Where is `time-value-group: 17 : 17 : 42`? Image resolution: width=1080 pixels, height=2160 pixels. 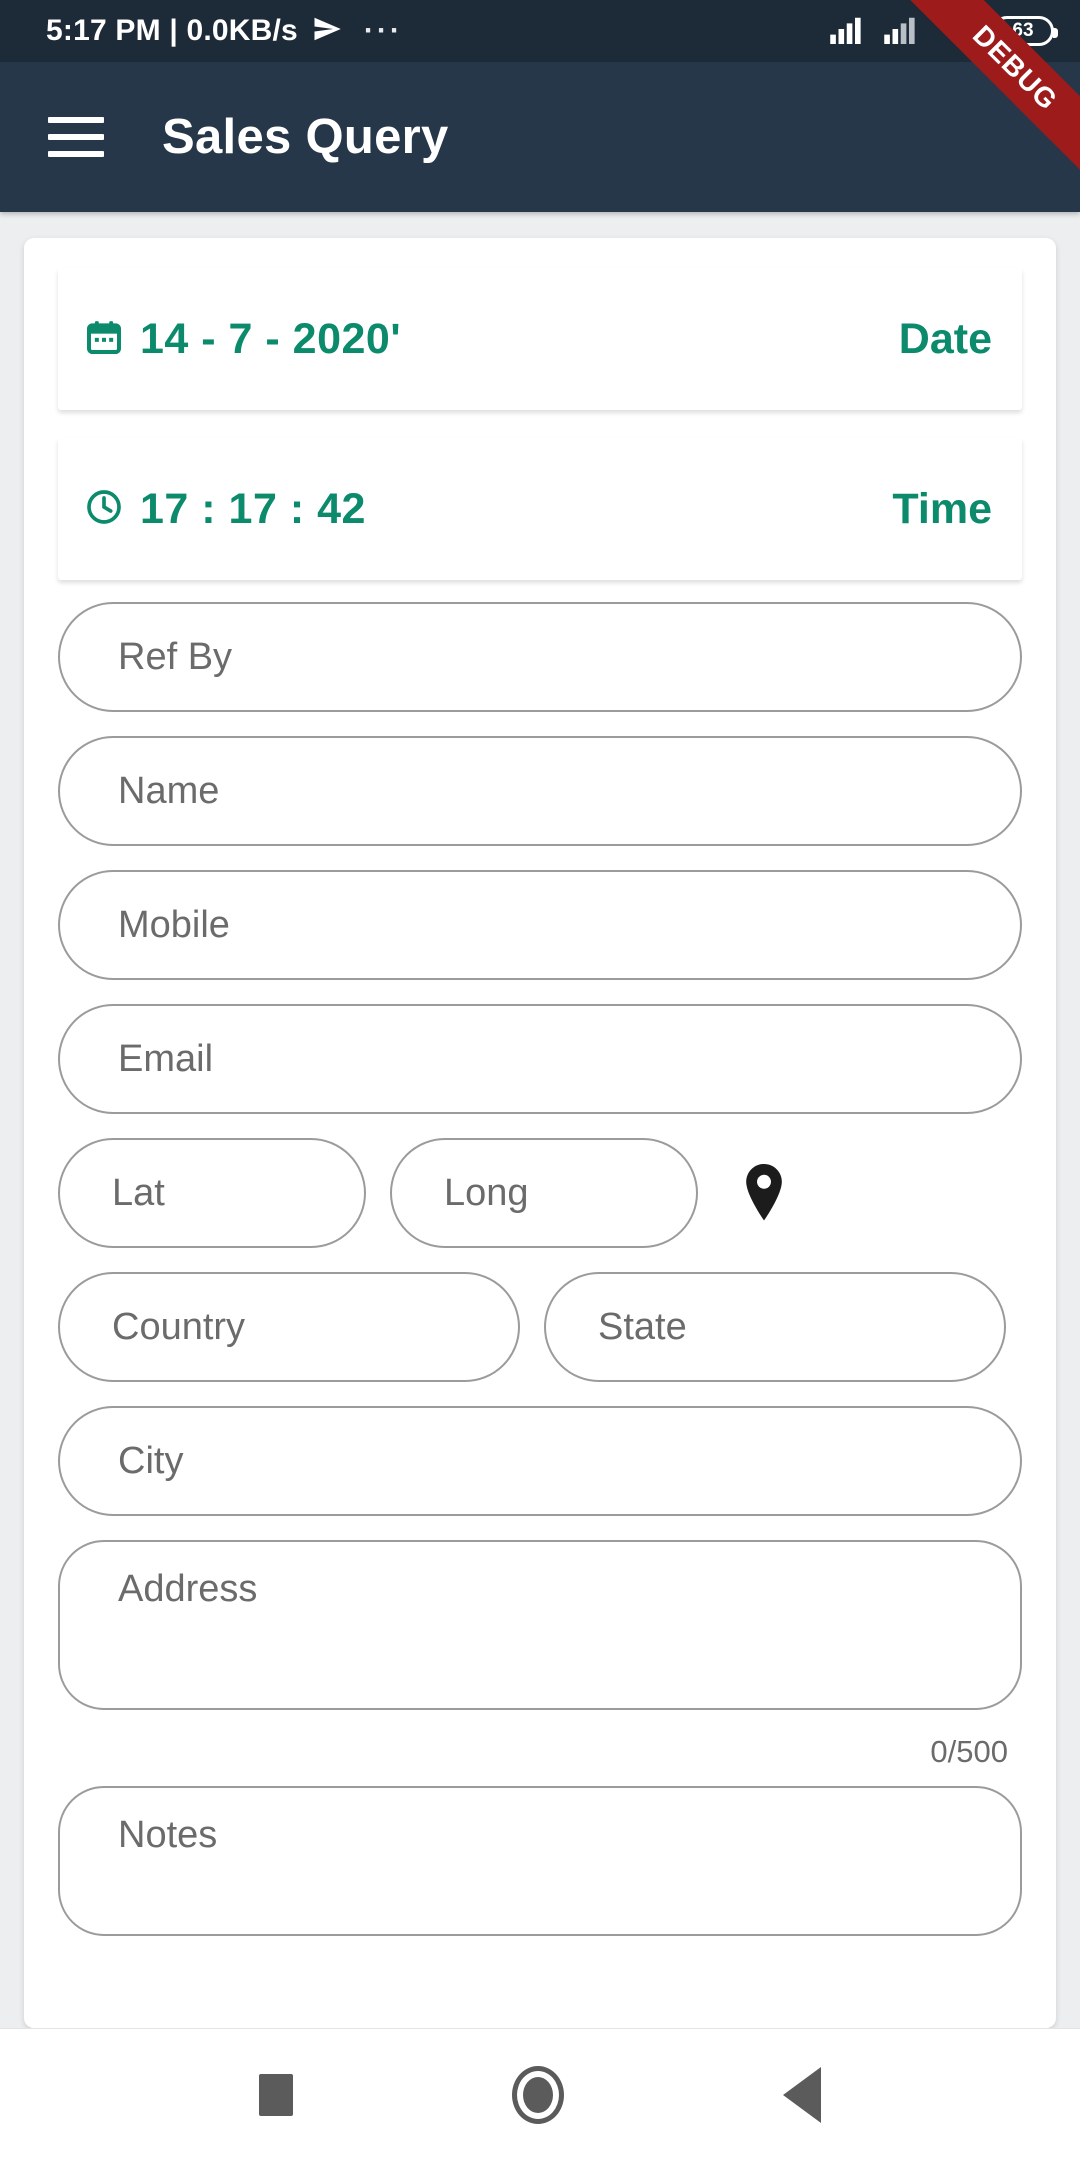 time-value-group: 17 : 17 : 42 is located at coordinates (212, 509).